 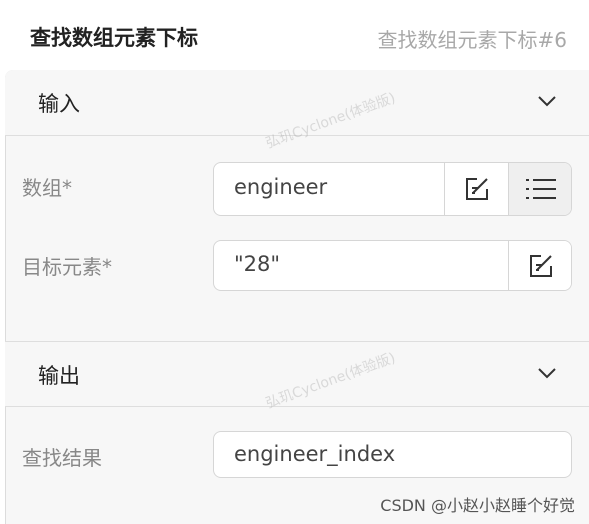 I want to click on array-field: engineer, so click(x=392, y=189).